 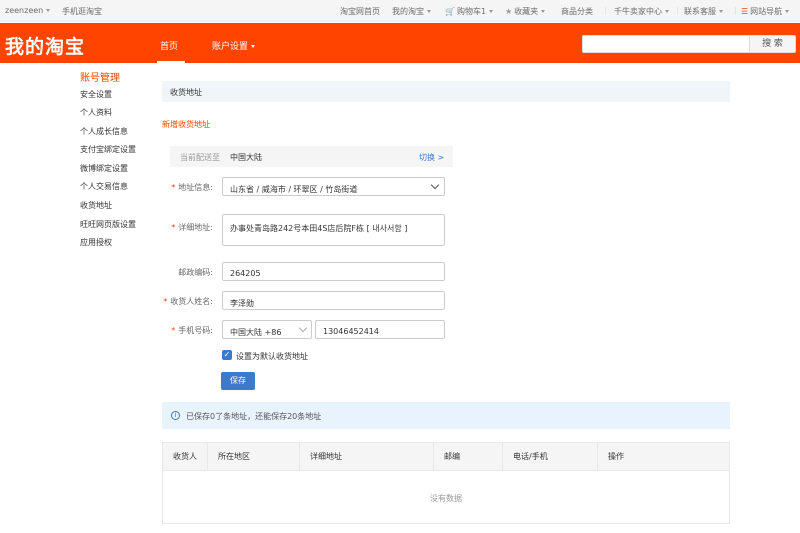 What do you see at coordinates (186, 92) in the screenshot?
I see `section-title: 收货地址` at bounding box center [186, 92].